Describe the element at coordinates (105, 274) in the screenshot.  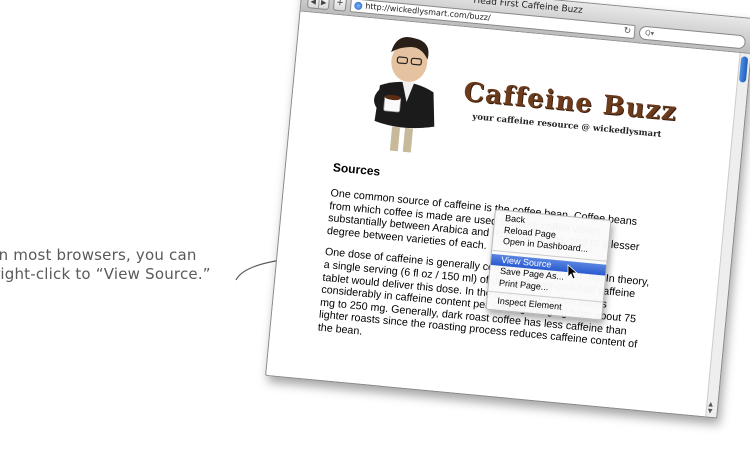
I see `annotation-line-2: right-click to “View Source.”` at that location.